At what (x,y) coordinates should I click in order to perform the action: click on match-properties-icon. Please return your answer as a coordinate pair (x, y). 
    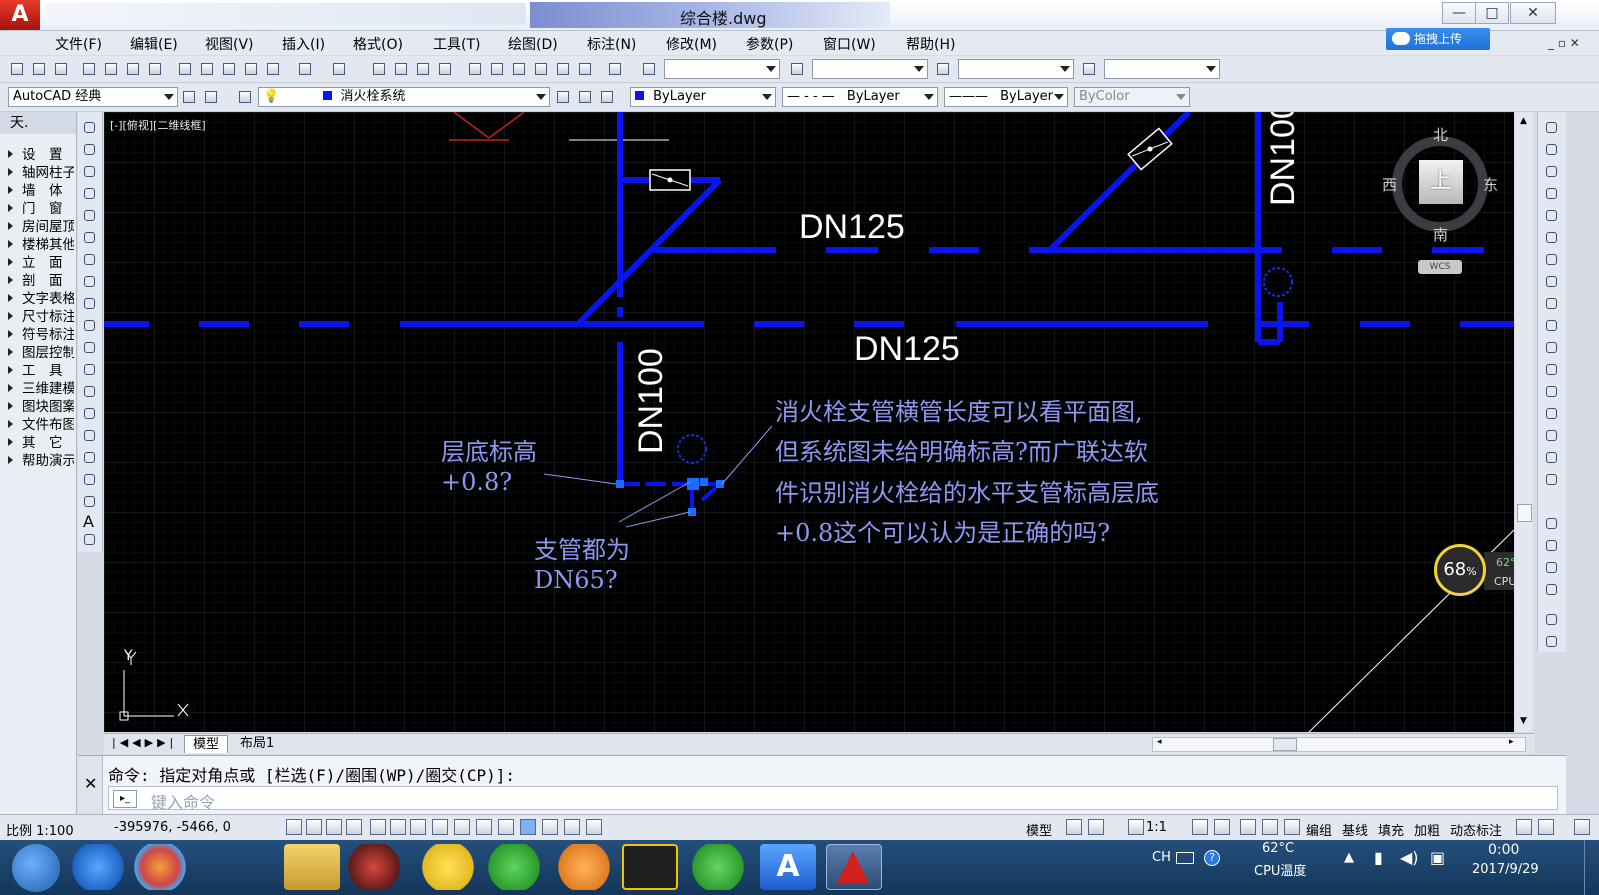
    Looking at the image, I should click on (251, 69).